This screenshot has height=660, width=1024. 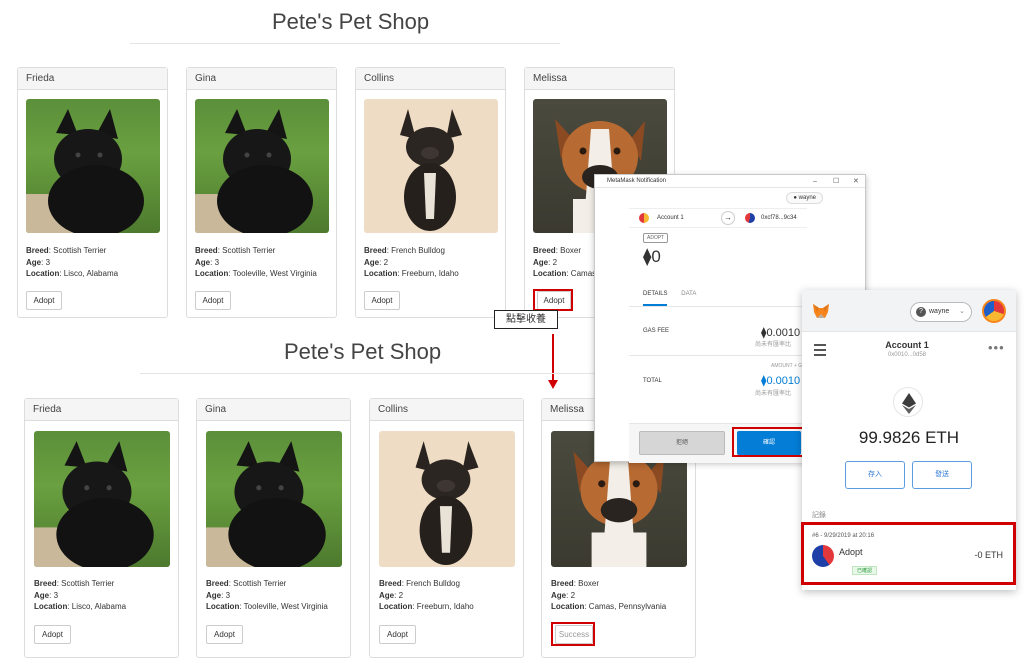 What do you see at coordinates (843, 536) in the screenshot?
I see `transaction-meta: #6 - 9/29/2019 at 20:16` at bounding box center [843, 536].